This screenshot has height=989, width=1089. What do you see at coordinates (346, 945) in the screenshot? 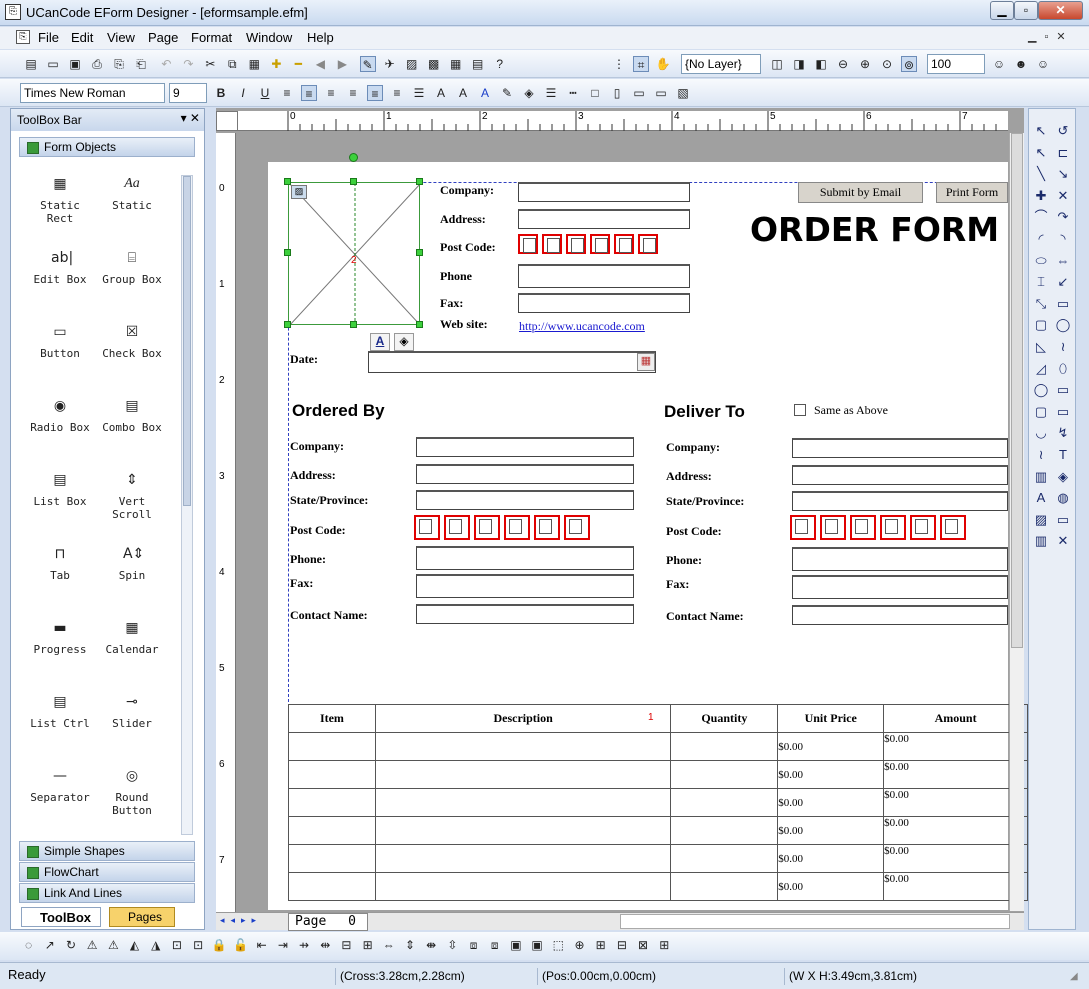
I see `align-tool-icon: ⊟` at bounding box center [346, 945].